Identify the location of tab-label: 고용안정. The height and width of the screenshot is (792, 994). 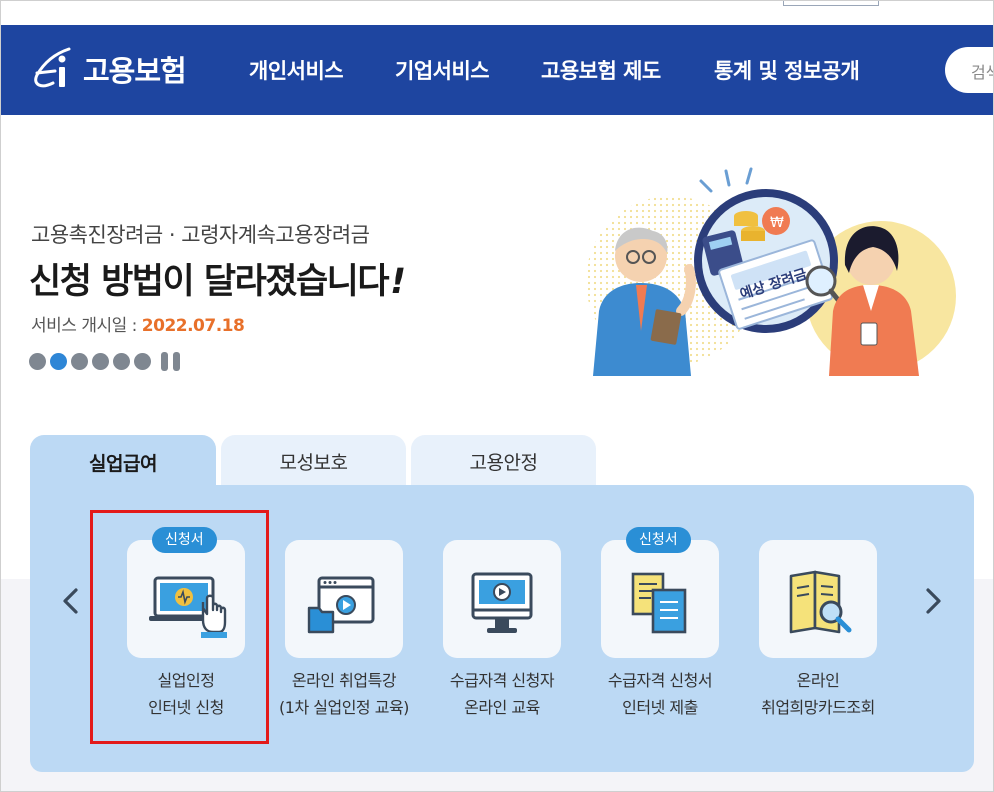
(503, 462).